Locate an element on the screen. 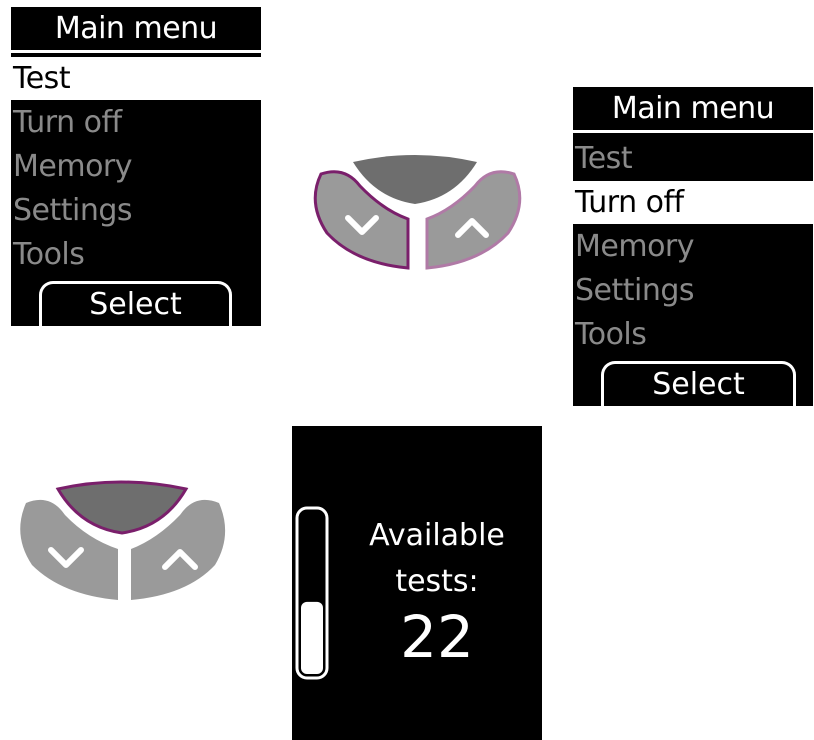 Image resolution: width=814 pixels, height=740 pixels. tests-label: tests: is located at coordinates (437, 581).